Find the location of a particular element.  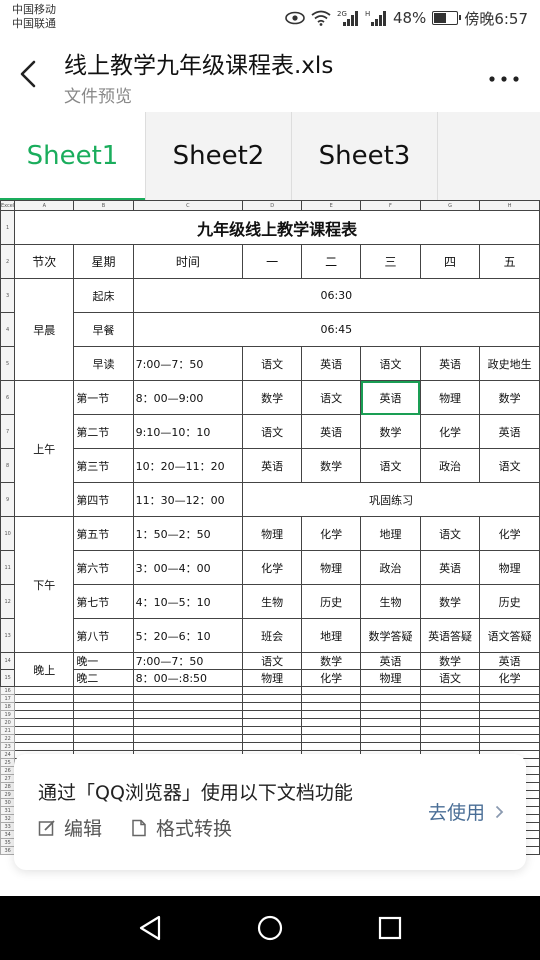

section-cell: 上午 is located at coordinates (44, 448).